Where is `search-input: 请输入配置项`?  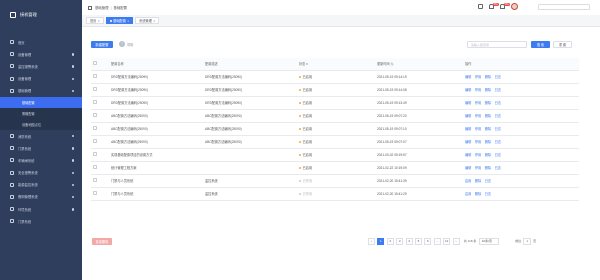 search-input: 请输入配置项 is located at coordinates (497, 44).